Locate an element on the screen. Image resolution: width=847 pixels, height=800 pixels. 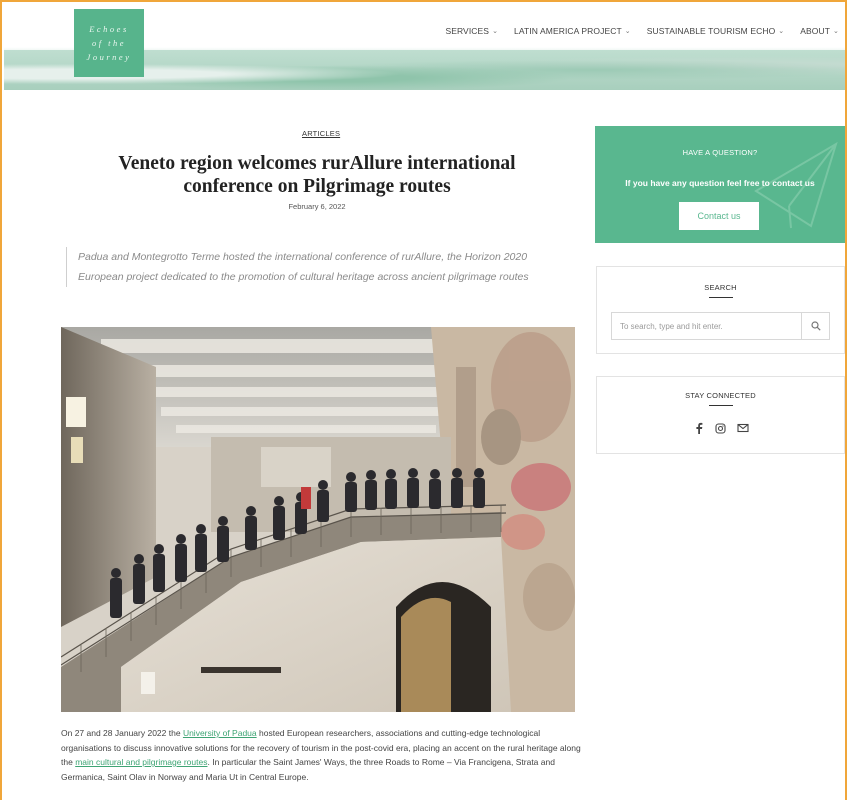
pilgrimage-routes-link: main cultural and pilgrimage routes is located at coordinates (141, 762).